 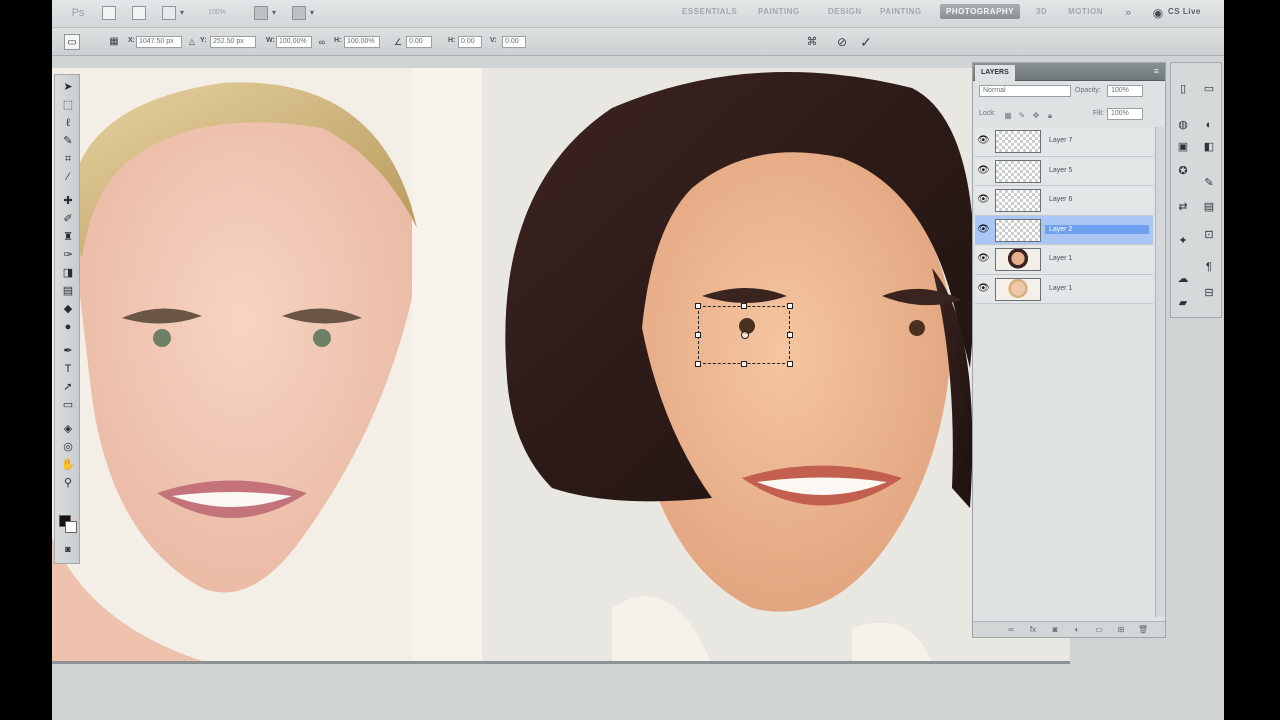 What do you see at coordinates (995, 73) in the screenshot?
I see `tab-layers: LAYERS` at bounding box center [995, 73].